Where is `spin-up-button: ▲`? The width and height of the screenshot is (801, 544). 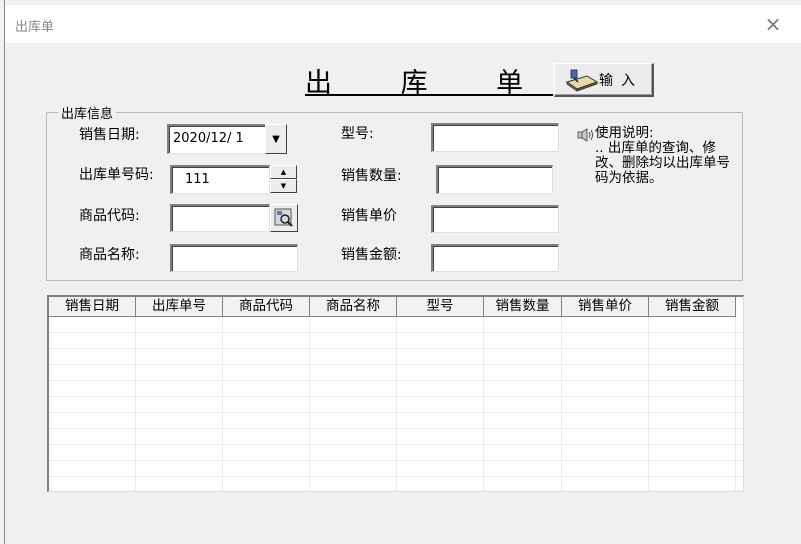 spin-up-button: ▲ is located at coordinates (283, 172).